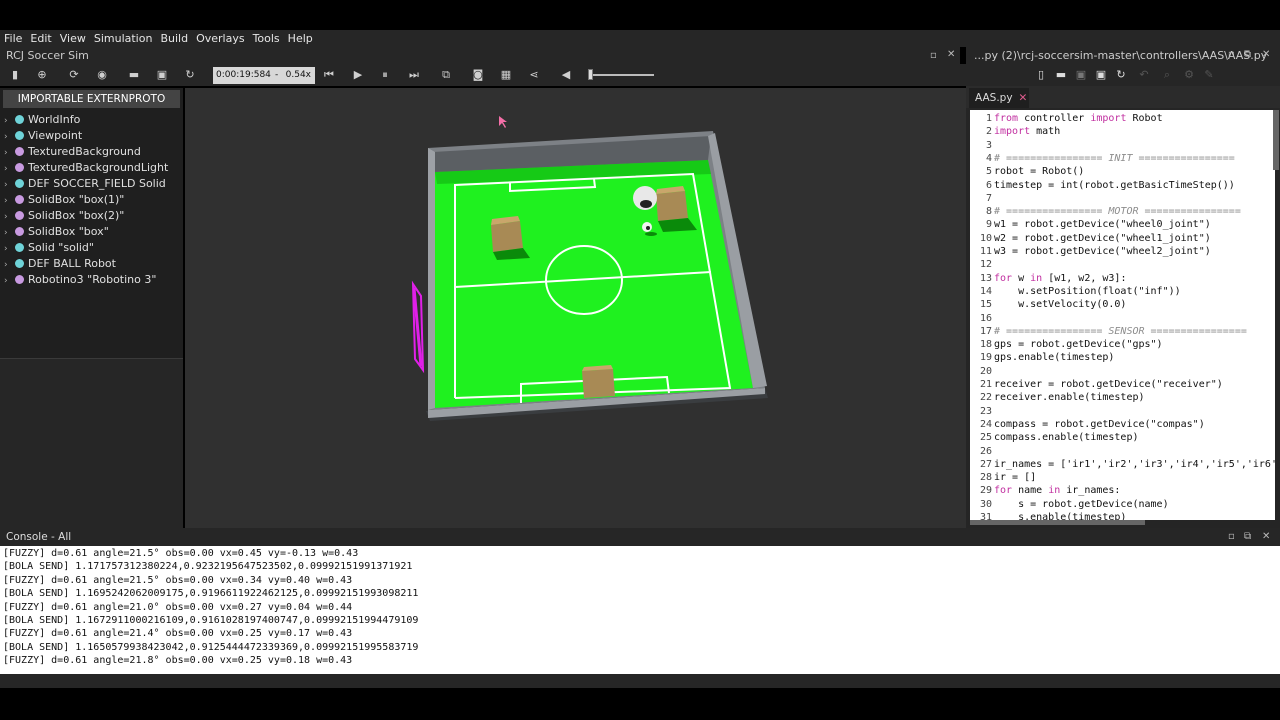 The width and height of the screenshot is (1280, 720). I want to click on code-text: compass = robot.getDevice("compas"), so click(1099, 424).